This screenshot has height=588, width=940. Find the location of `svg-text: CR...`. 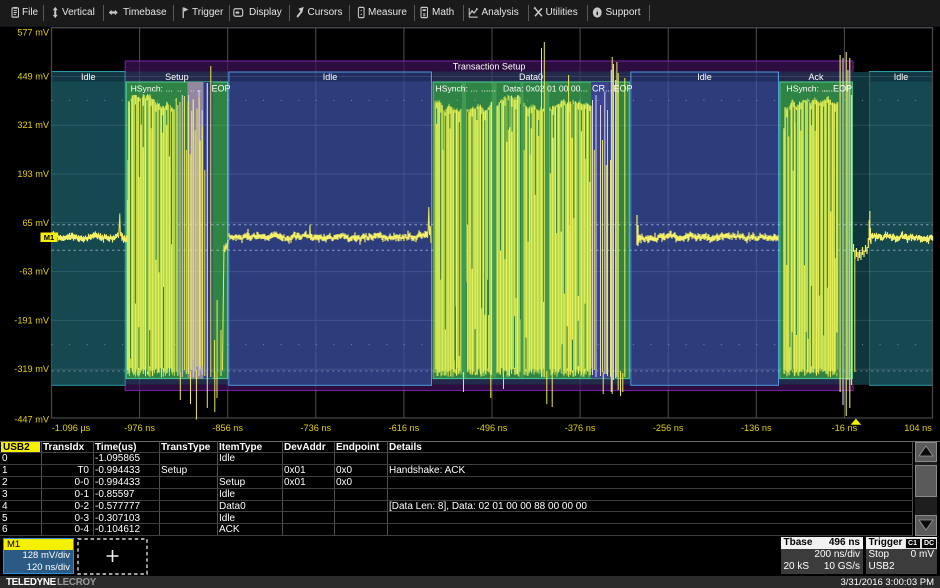

svg-text: CR... is located at coordinates (602, 89).